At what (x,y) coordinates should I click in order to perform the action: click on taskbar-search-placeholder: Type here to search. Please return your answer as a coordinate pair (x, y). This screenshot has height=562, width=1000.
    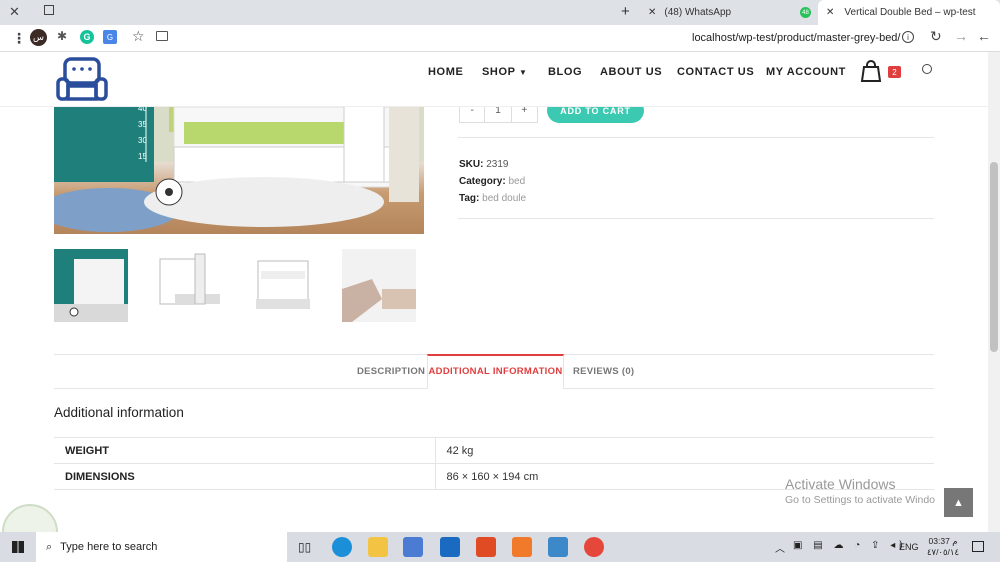
    Looking at the image, I should click on (109, 547).